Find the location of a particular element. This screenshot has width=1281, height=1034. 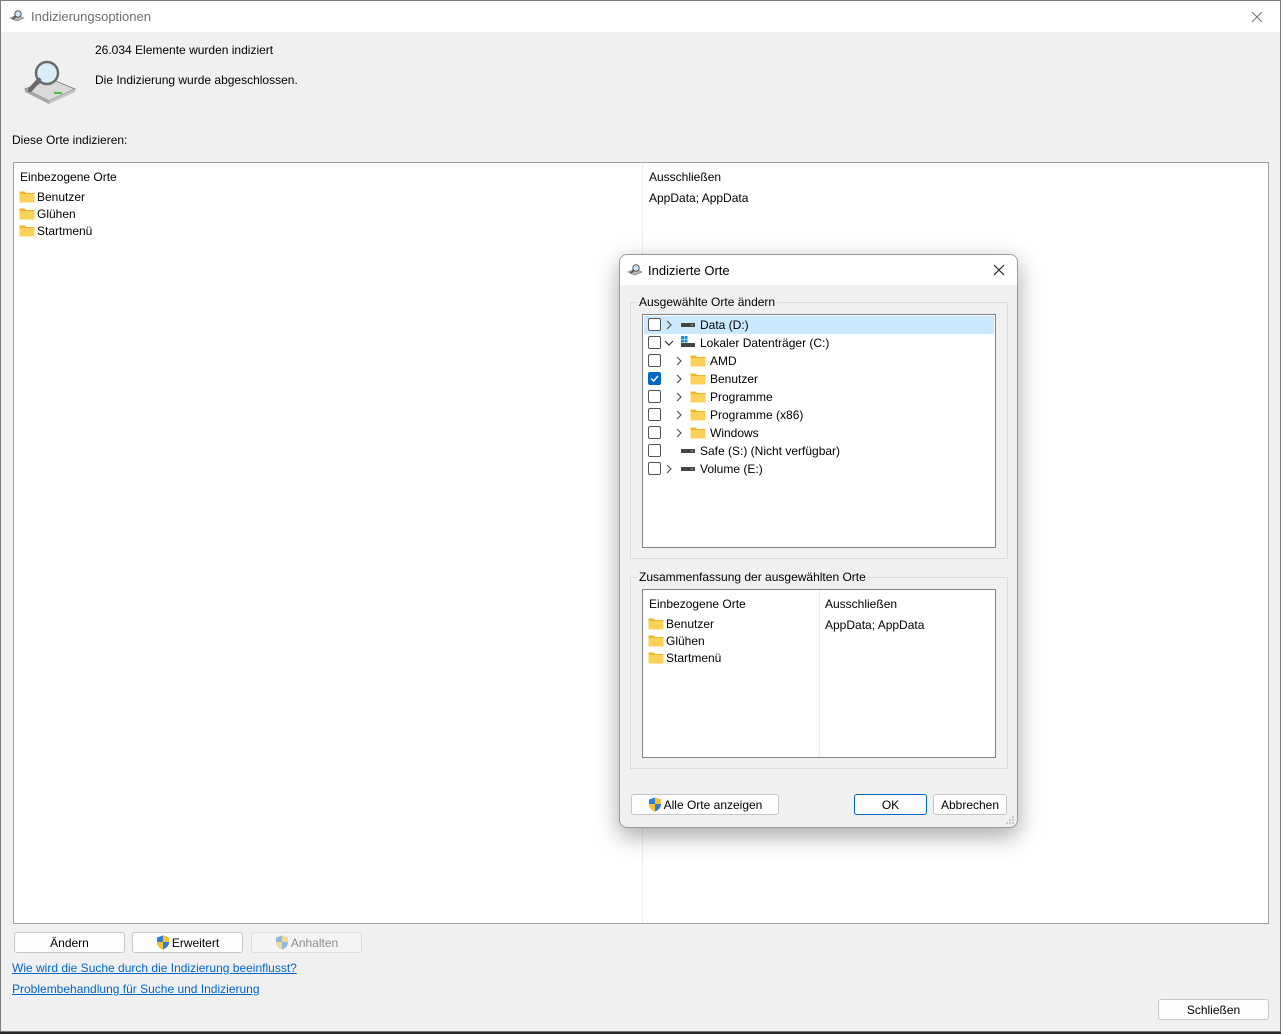

tree-item-label: Programme (x86) is located at coordinates (757, 415).